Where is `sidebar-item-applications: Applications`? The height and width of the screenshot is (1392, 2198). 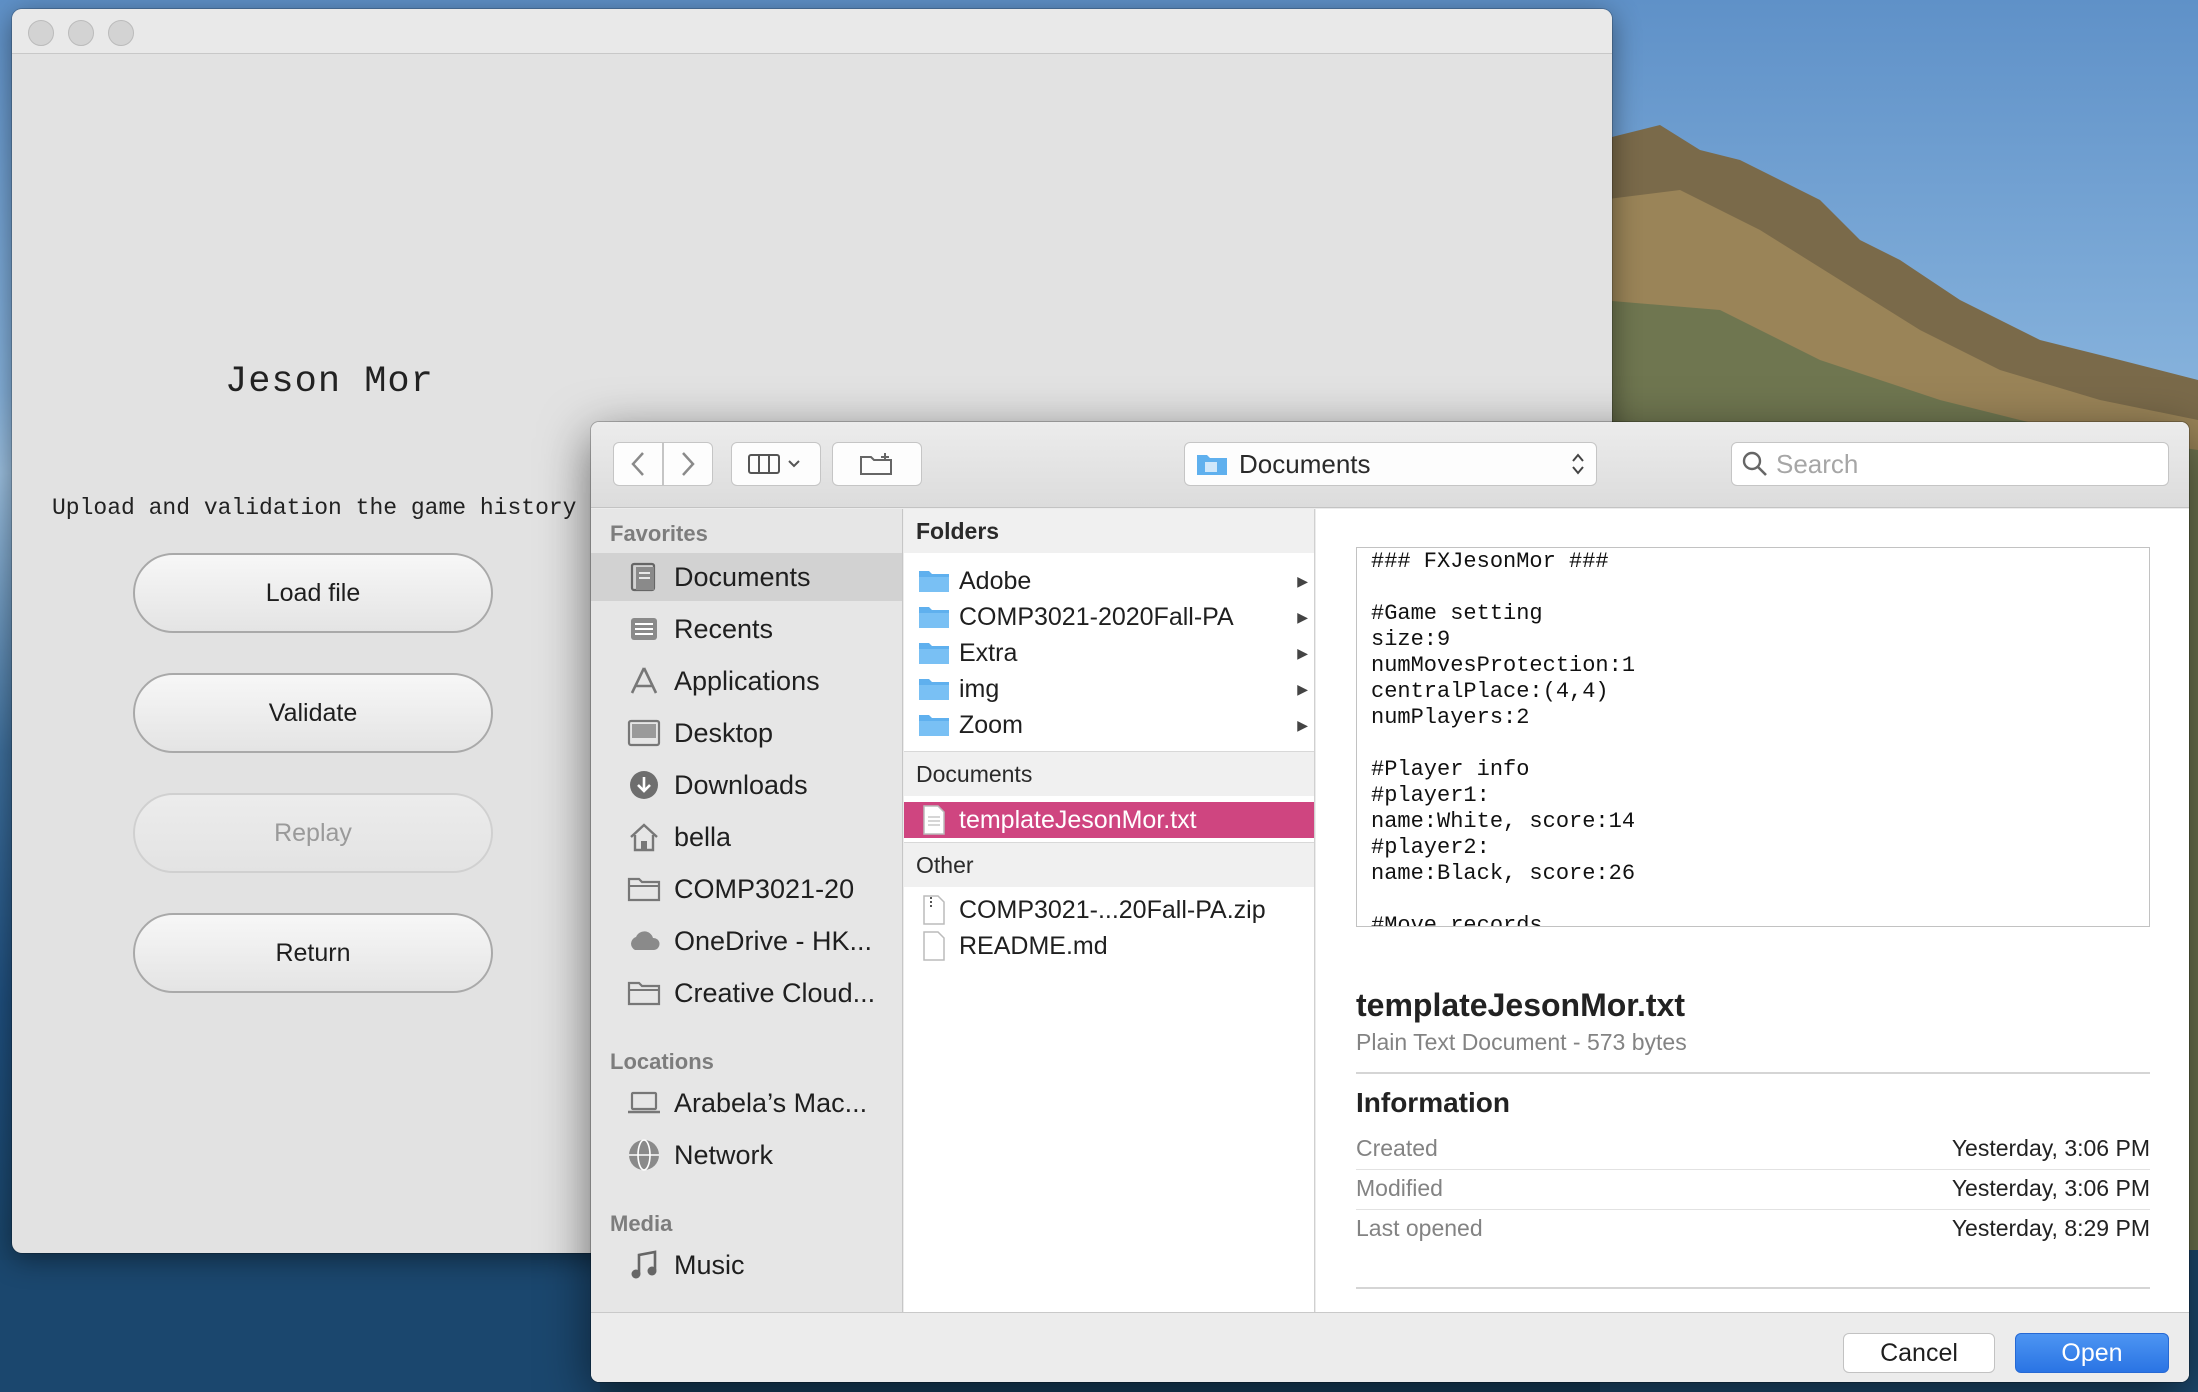
sidebar-item-applications: Applications is located at coordinates (746, 681).